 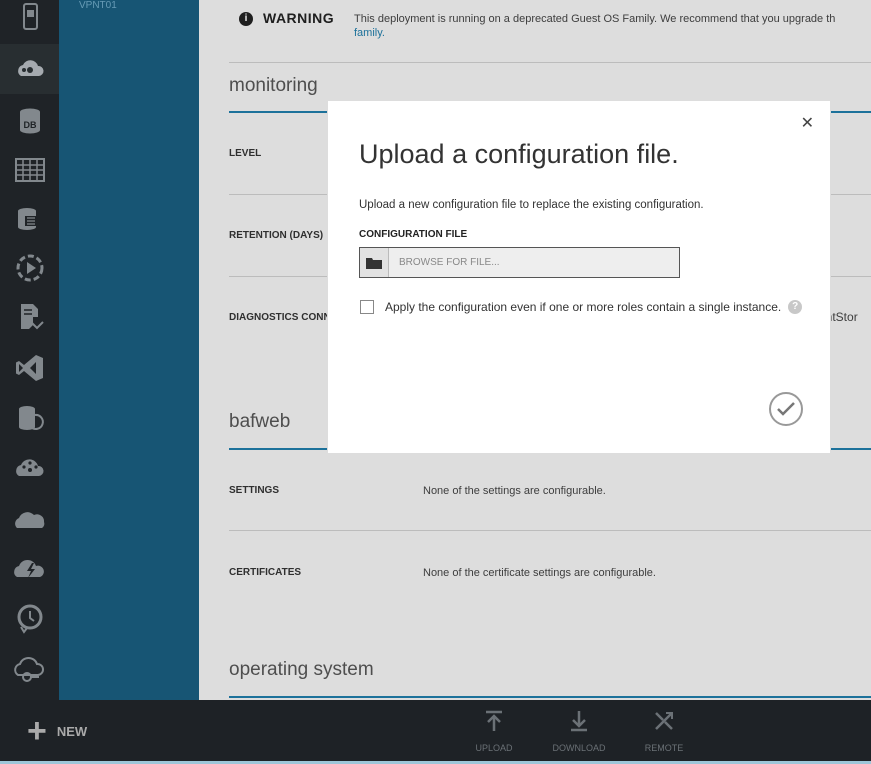 What do you see at coordinates (245, 153) in the screenshot?
I see `row-label-level: LEVEL` at bounding box center [245, 153].